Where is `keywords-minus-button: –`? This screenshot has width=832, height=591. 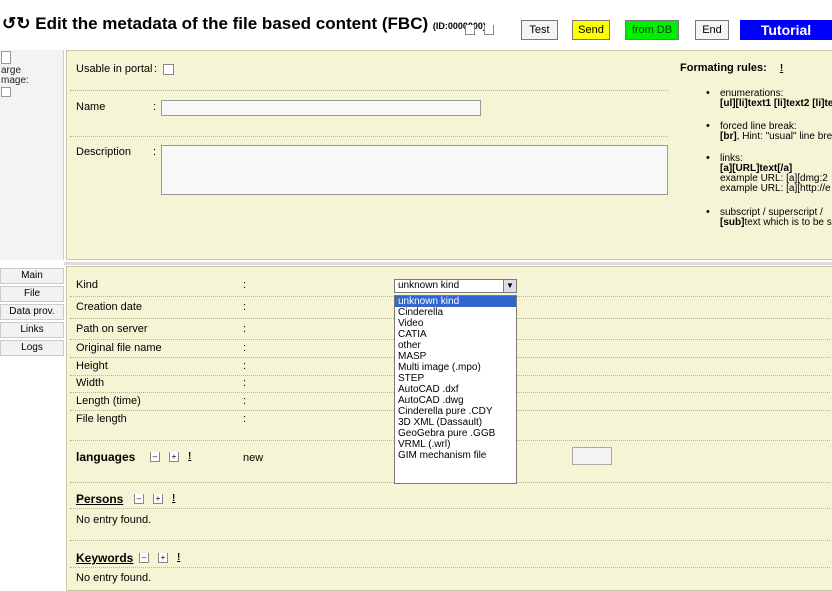 keywords-minus-button: – is located at coordinates (144, 558).